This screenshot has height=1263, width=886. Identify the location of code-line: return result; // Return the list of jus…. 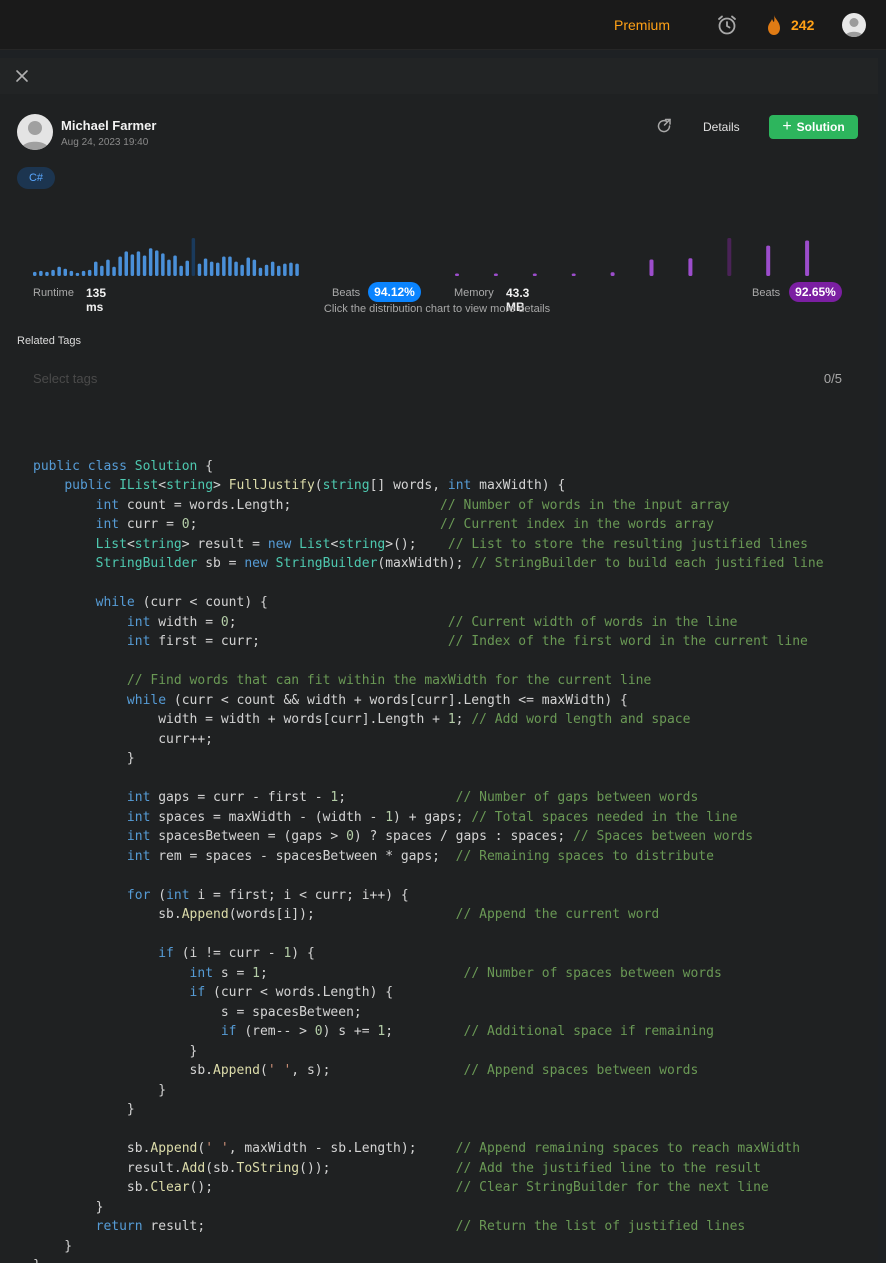
(420, 1226).